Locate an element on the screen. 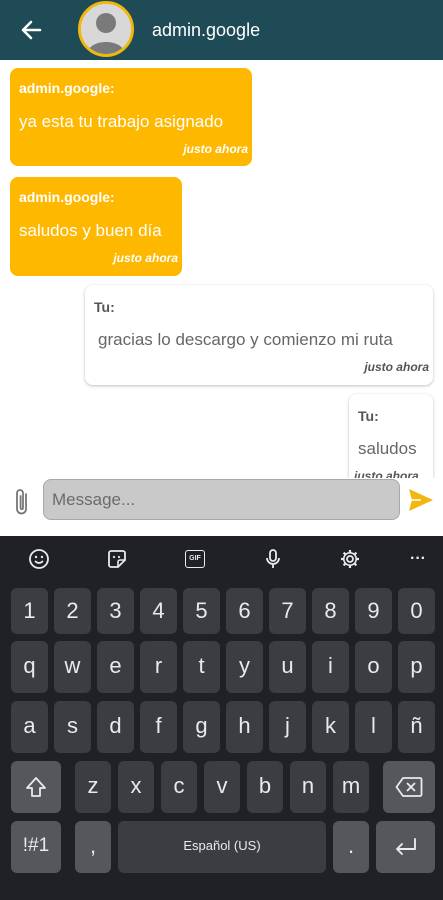 The height and width of the screenshot is (900, 443). key-b: b is located at coordinates (265, 787).